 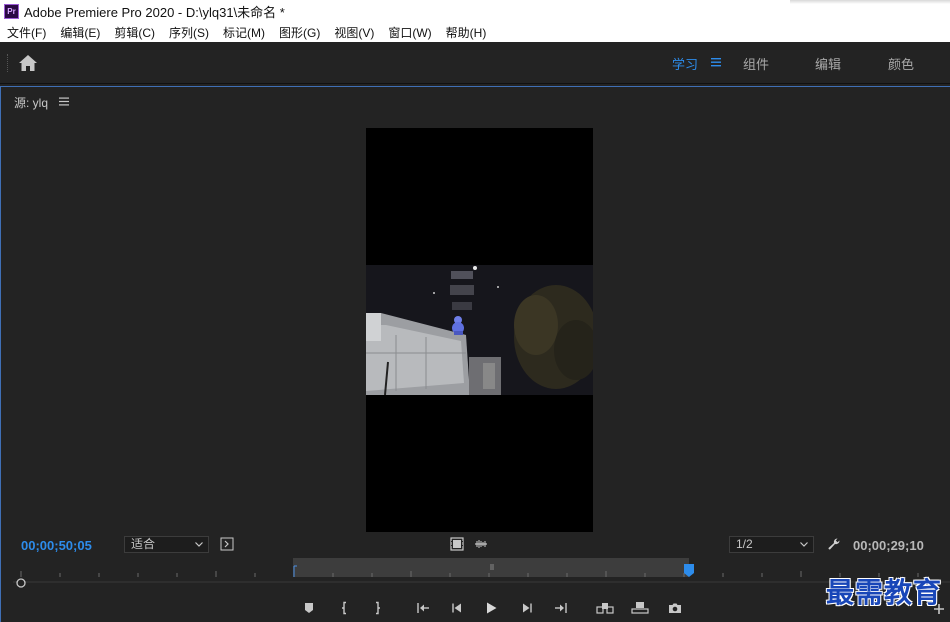 What do you see at coordinates (56, 545) in the screenshot?
I see `playhead-timecode: 00;00;50;05` at bounding box center [56, 545].